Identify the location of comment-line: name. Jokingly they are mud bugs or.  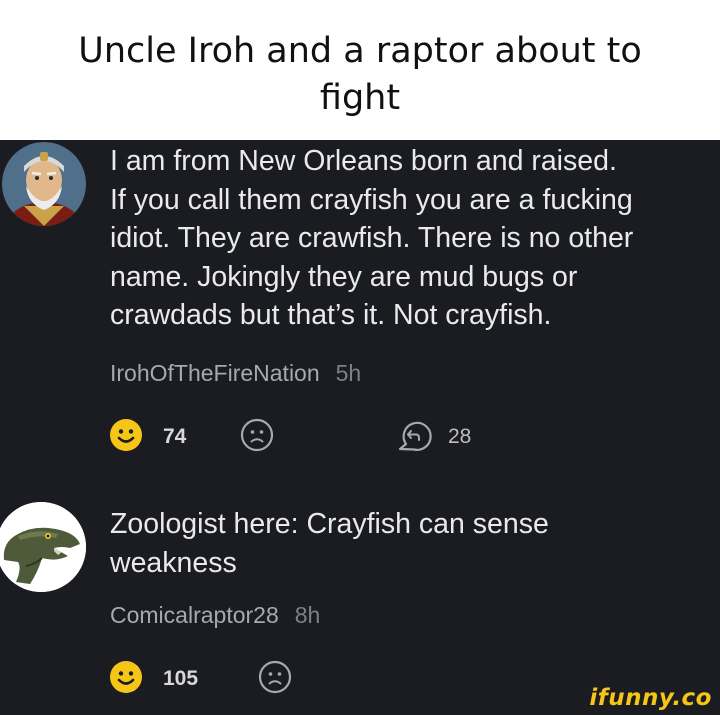
(344, 276).